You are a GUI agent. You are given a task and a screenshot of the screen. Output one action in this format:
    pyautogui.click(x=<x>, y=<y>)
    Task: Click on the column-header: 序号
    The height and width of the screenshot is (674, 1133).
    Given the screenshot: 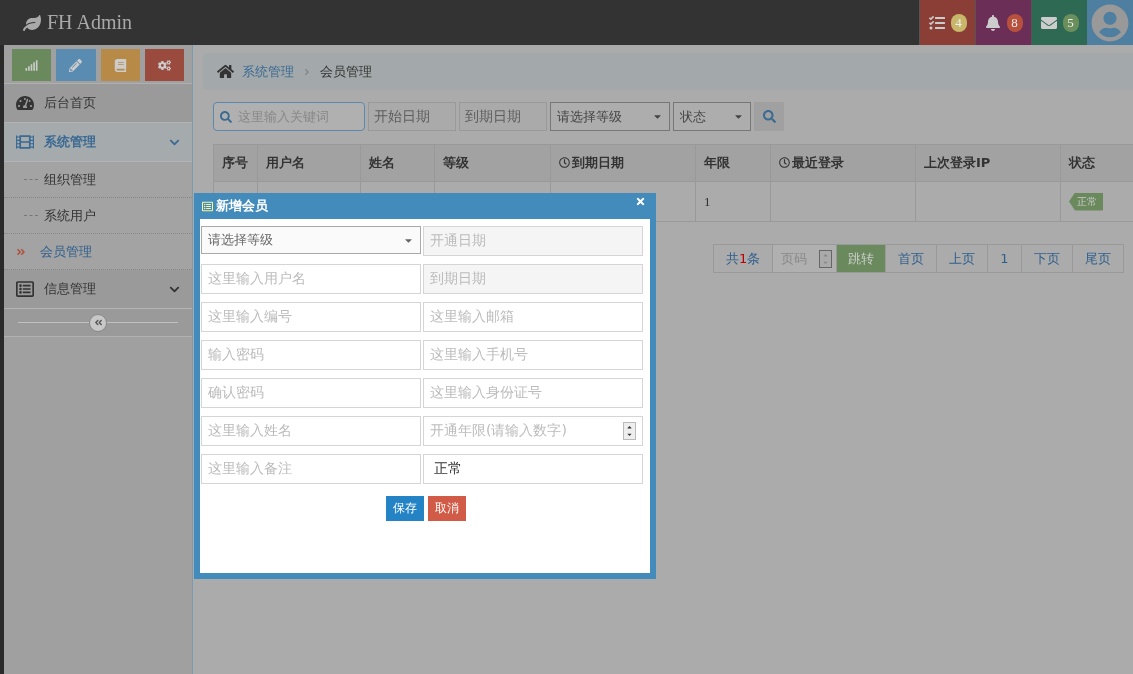 What is the action you would take?
    pyautogui.click(x=235, y=163)
    